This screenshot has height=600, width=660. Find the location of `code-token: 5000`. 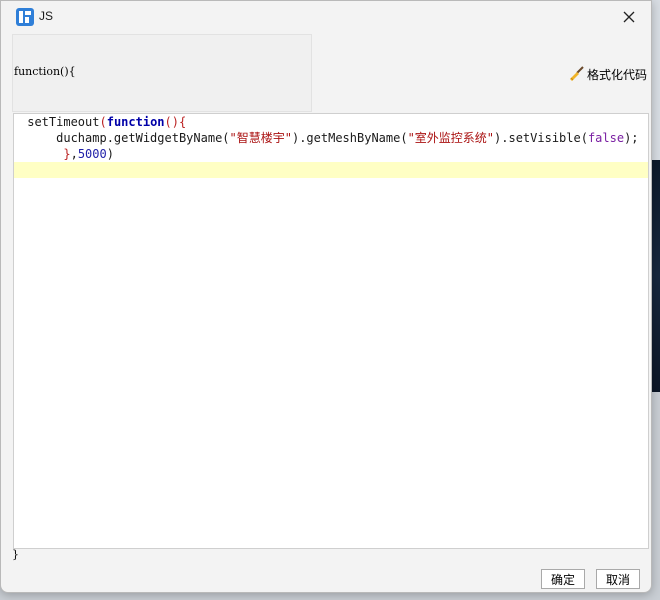

code-token: 5000 is located at coordinates (92, 154).